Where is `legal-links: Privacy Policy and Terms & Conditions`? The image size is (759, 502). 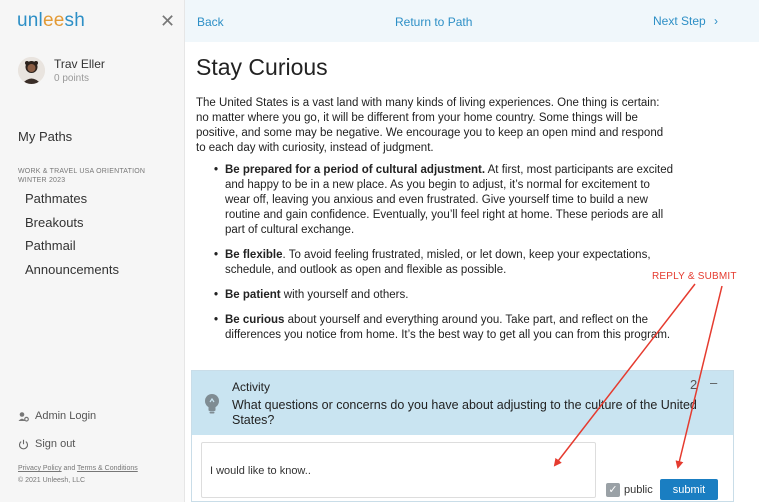 legal-links: Privacy Policy and Terms & Conditions is located at coordinates (78, 468).